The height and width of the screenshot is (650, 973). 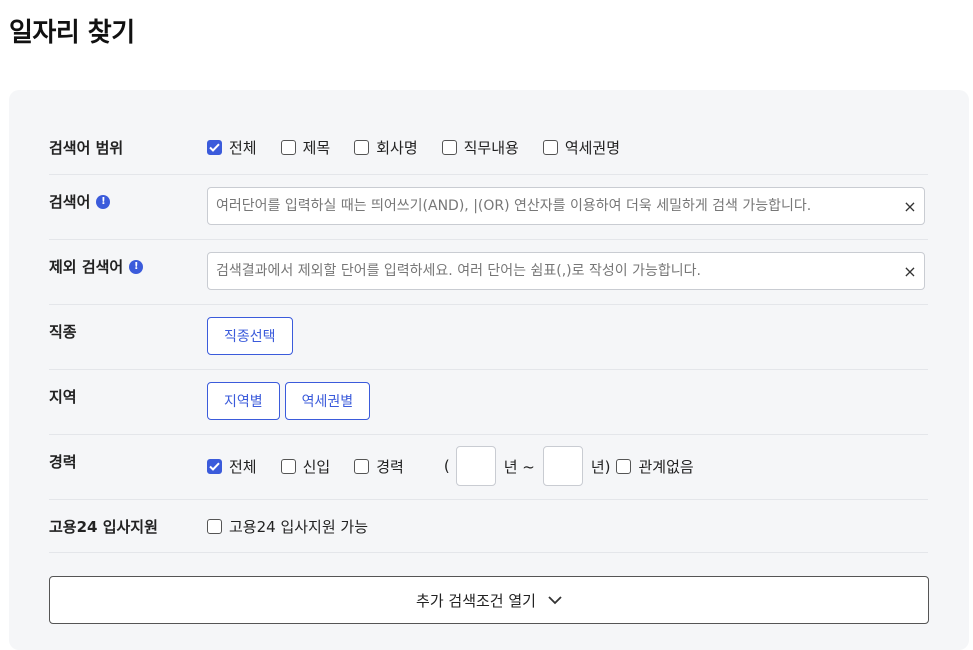 What do you see at coordinates (491, 148) in the screenshot?
I see `scope-duty-label: 직무내용` at bounding box center [491, 148].